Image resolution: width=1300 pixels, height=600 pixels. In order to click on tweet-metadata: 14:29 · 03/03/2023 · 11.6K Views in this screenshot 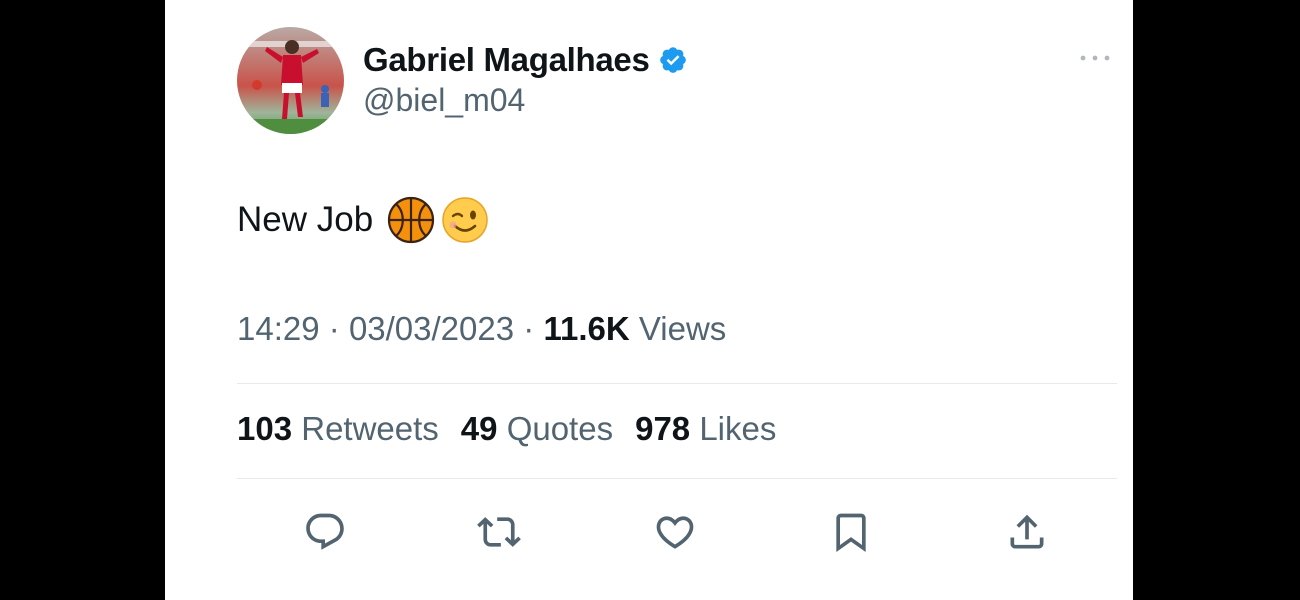, I will do `click(481, 329)`.